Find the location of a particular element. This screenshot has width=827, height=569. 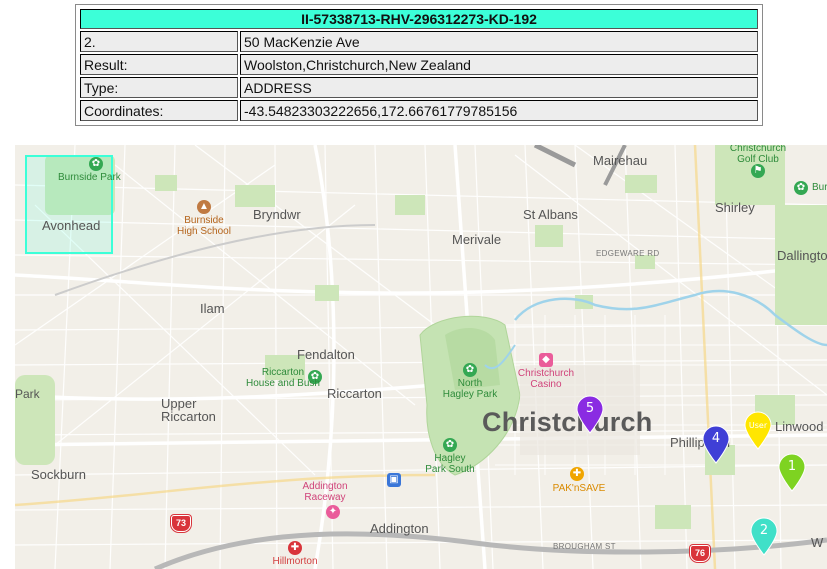

label-mairehau: Mairehau is located at coordinates (620, 160).